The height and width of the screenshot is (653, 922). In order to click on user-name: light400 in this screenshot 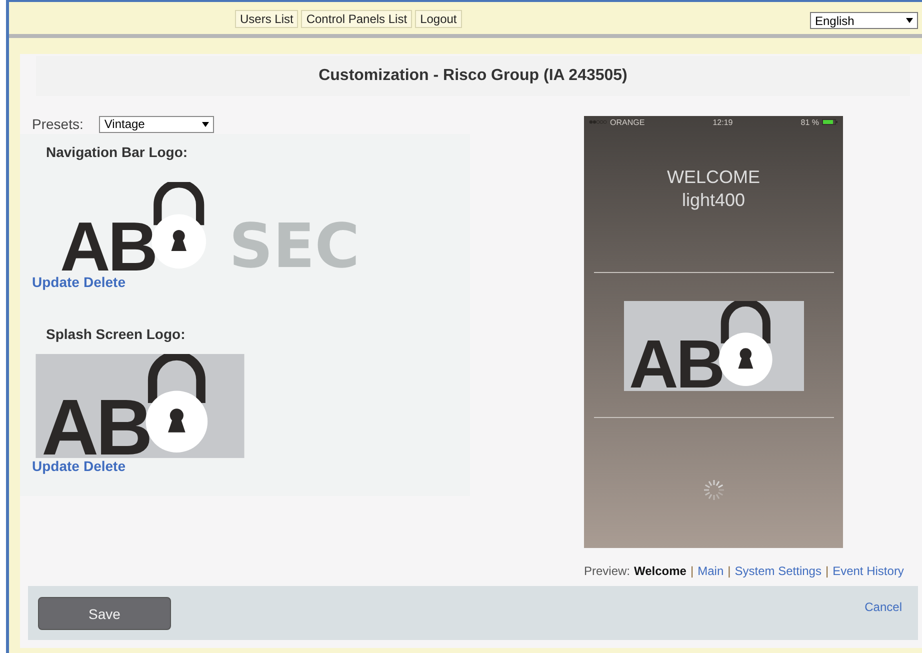, I will do `click(713, 200)`.